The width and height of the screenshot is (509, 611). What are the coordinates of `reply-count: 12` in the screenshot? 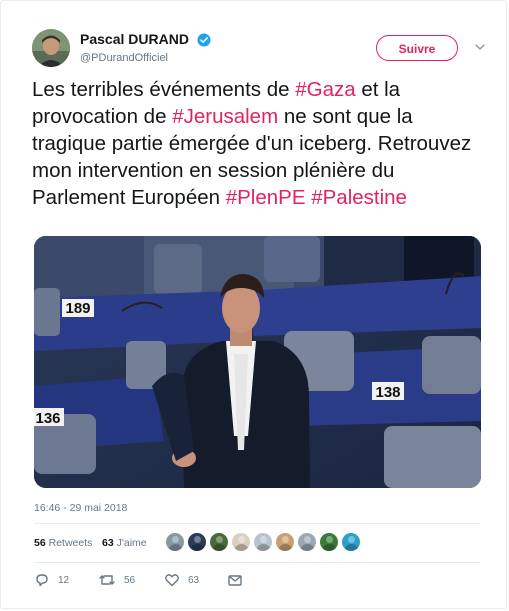 It's located at (64, 580).